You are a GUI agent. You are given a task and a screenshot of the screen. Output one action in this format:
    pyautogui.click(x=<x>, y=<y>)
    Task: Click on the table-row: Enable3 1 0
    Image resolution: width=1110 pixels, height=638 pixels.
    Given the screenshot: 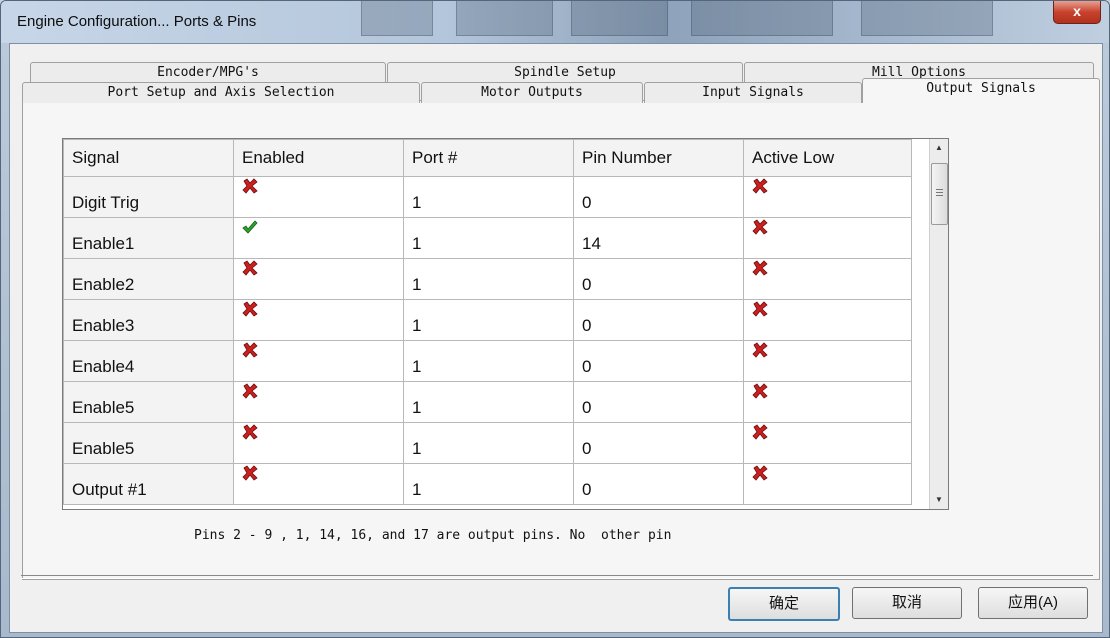 What is the action you would take?
    pyautogui.click(x=487, y=320)
    